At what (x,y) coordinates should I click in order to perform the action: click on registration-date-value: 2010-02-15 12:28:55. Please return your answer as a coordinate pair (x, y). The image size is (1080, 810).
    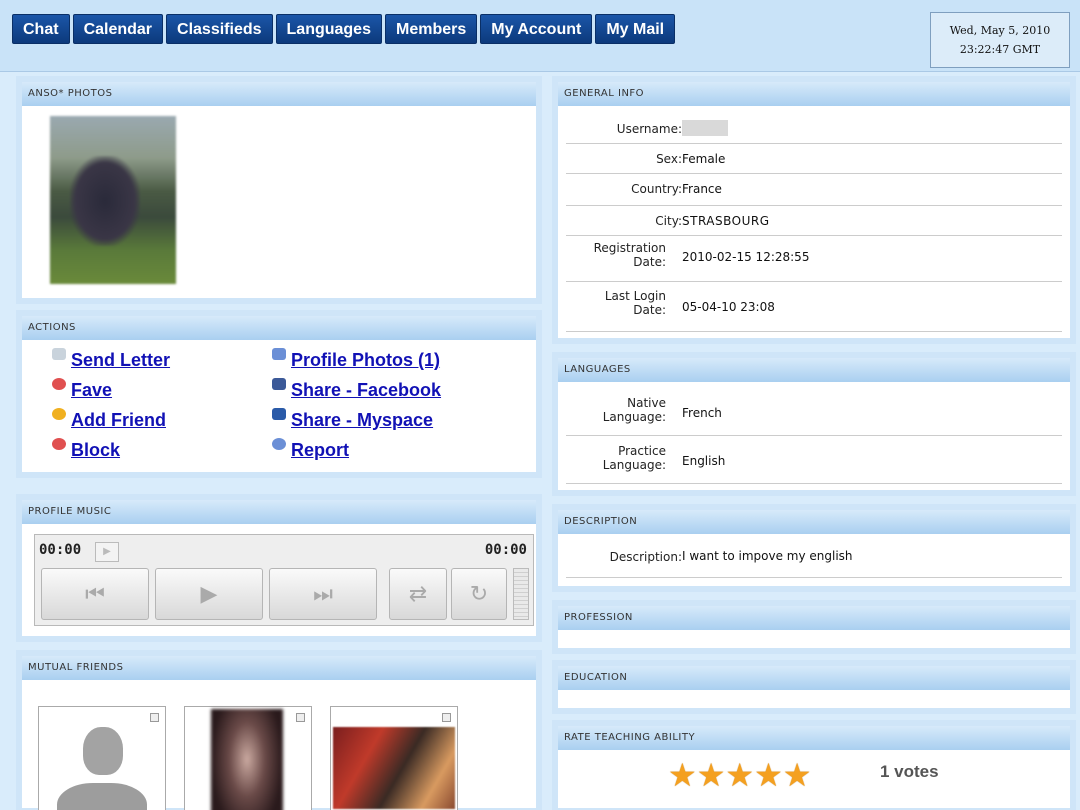
    Looking at the image, I should click on (746, 257).